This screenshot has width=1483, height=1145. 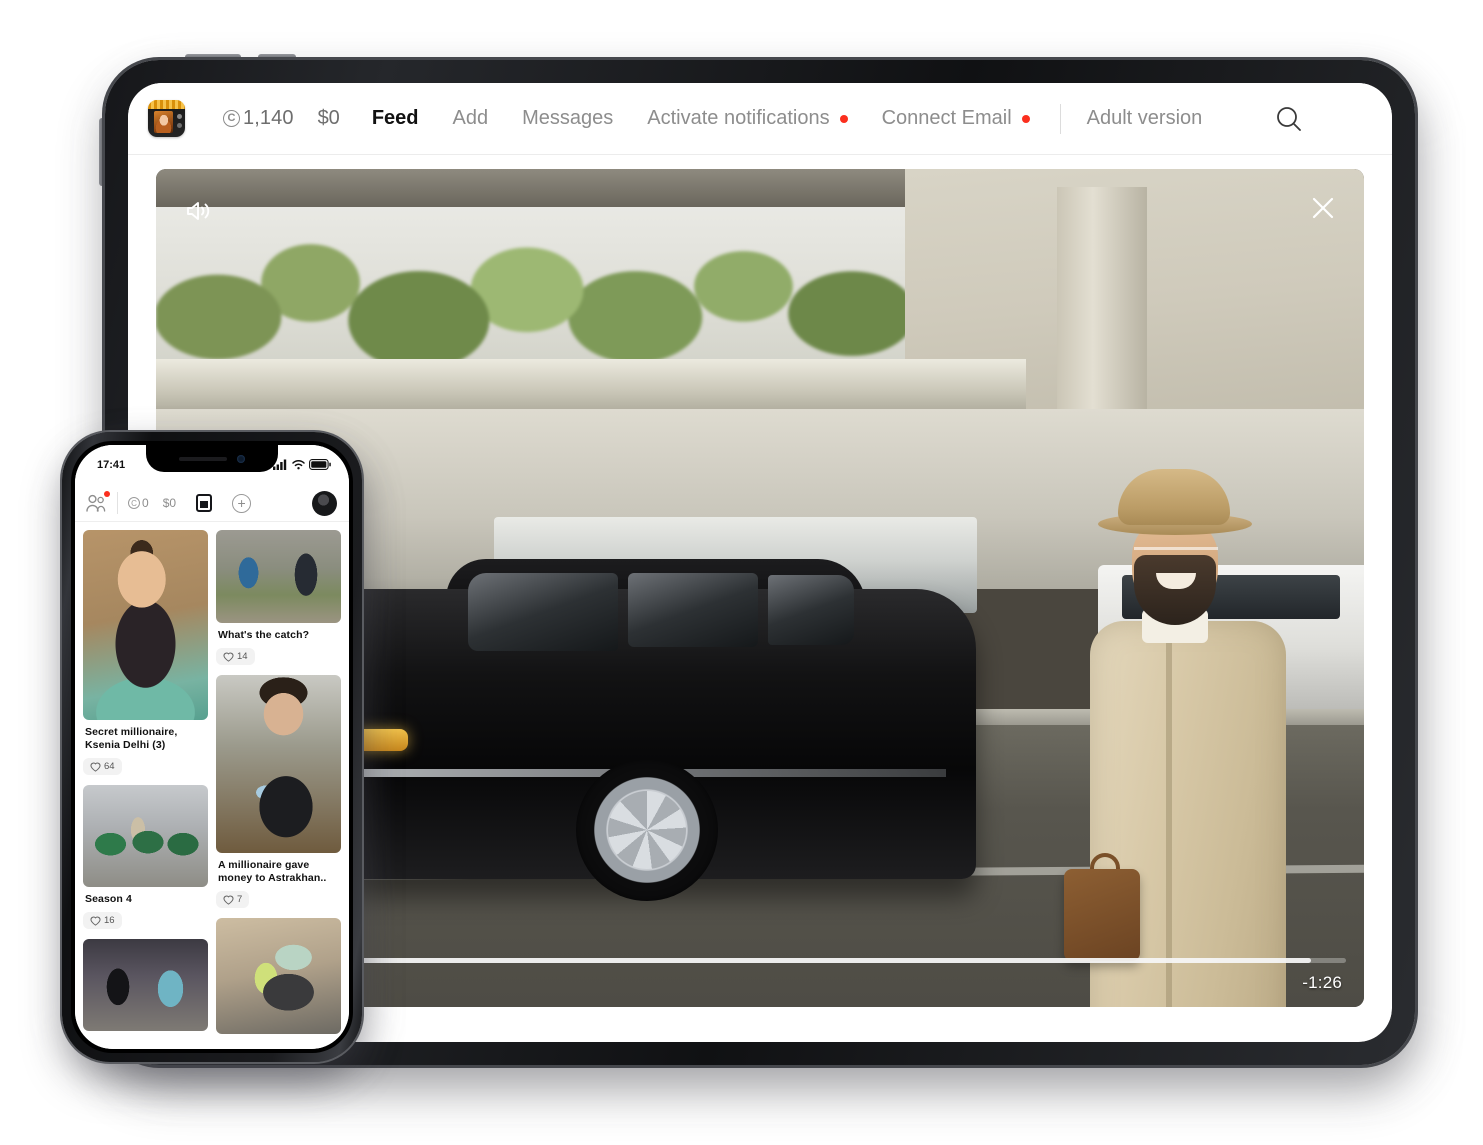 What do you see at coordinates (738, 118) in the screenshot?
I see `nav-label-activate-notifications: Activate notifications` at bounding box center [738, 118].